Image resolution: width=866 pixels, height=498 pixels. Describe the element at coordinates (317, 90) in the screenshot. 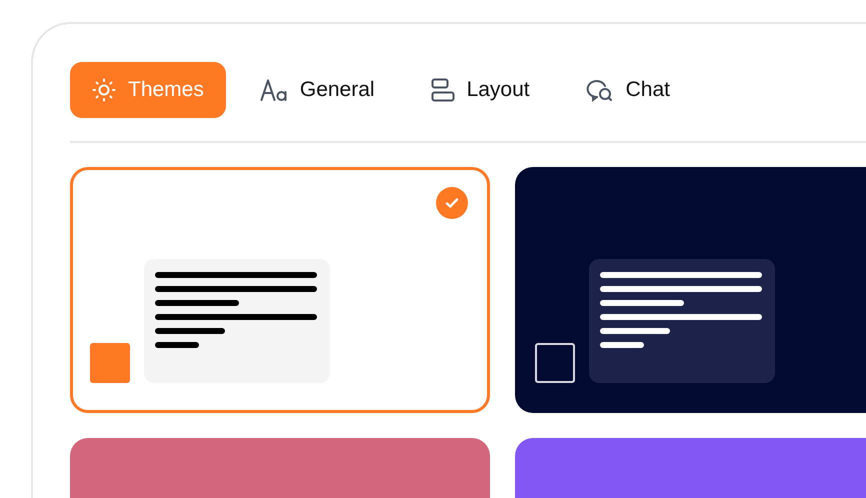

I see `tab: General` at that location.